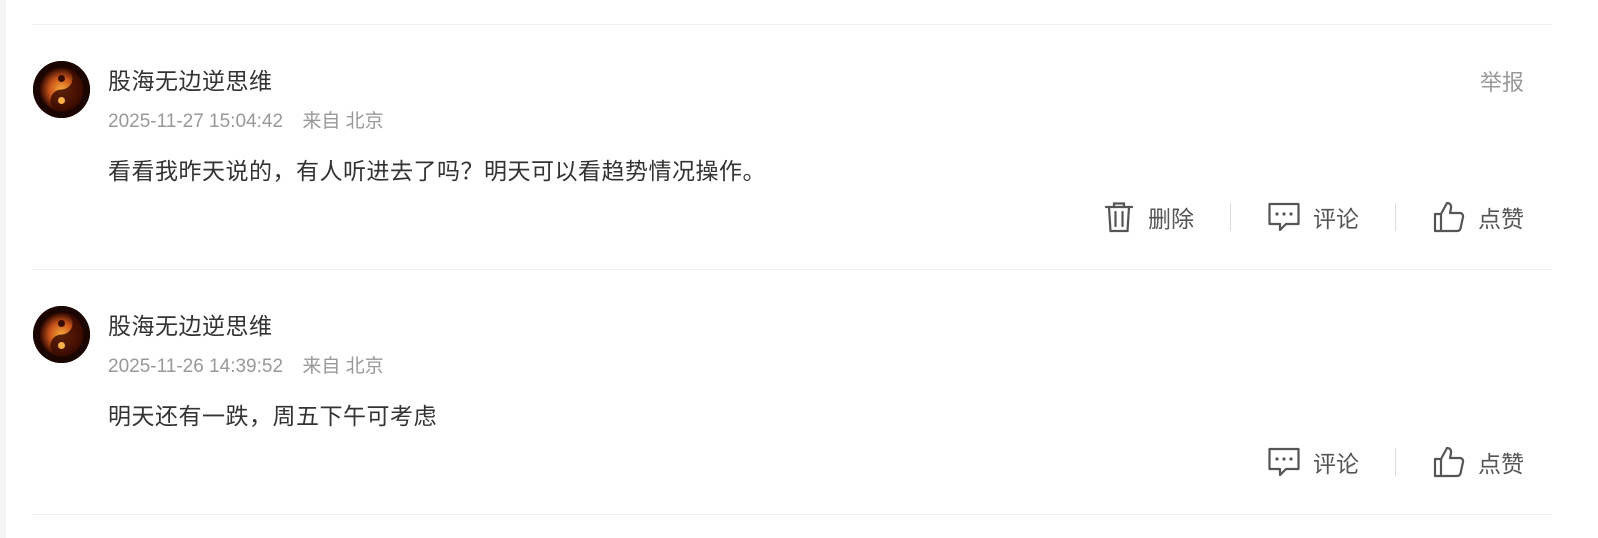 This screenshot has width=1598, height=538. I want to click on delete-label: 删除, so click(1171, 220).